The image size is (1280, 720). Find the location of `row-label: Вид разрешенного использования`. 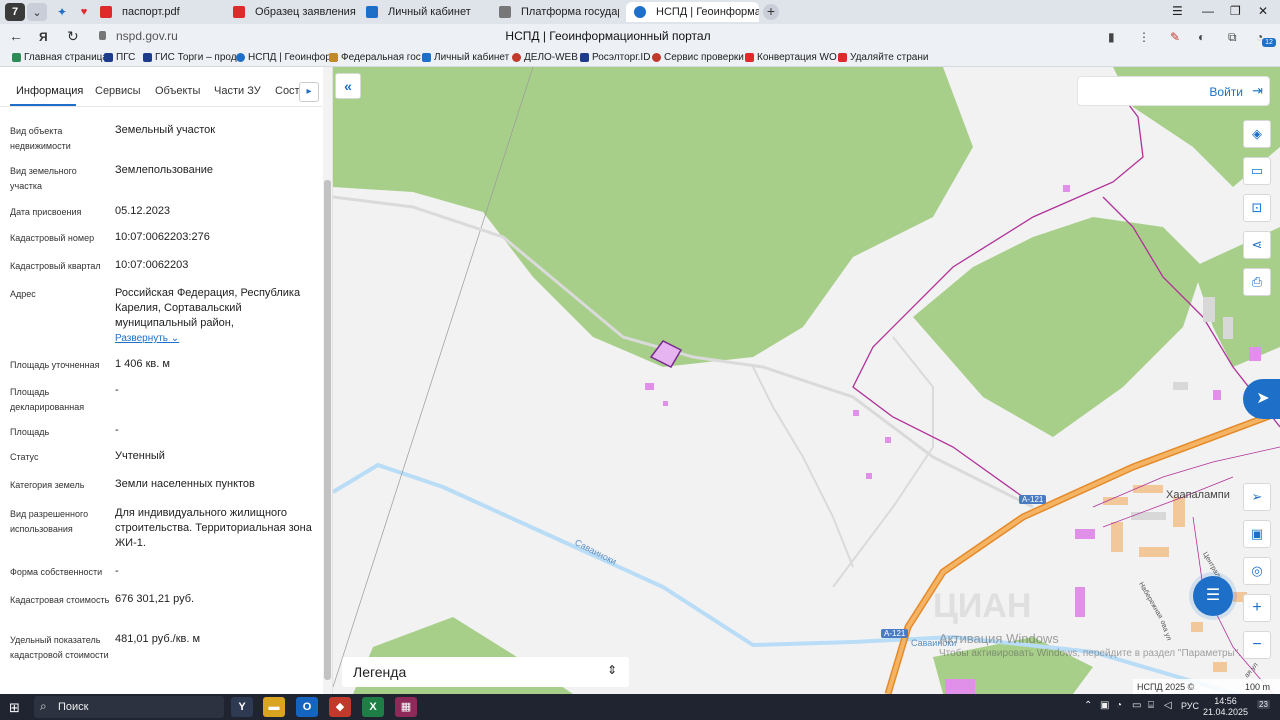

row-label: Вид разрешенного использования is located at coordinates (49, 521).